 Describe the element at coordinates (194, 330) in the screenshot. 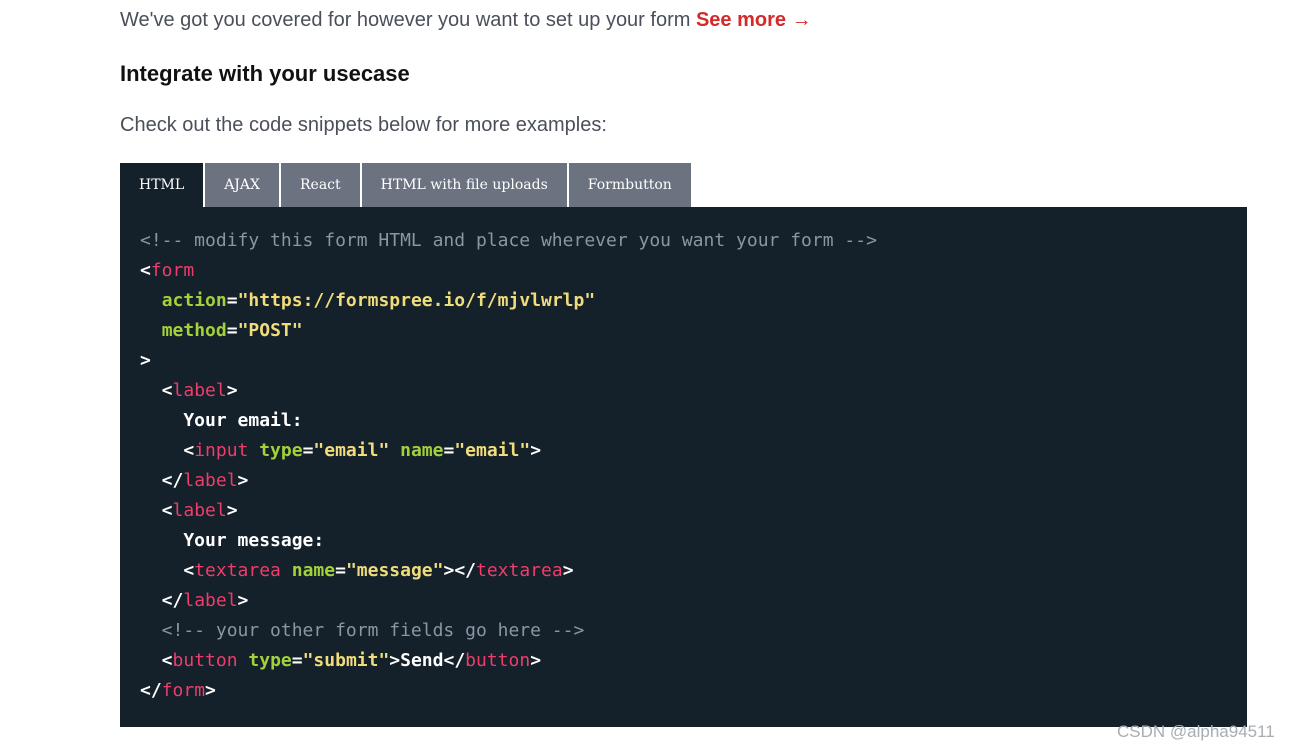

I see `code-token: method` at that location.